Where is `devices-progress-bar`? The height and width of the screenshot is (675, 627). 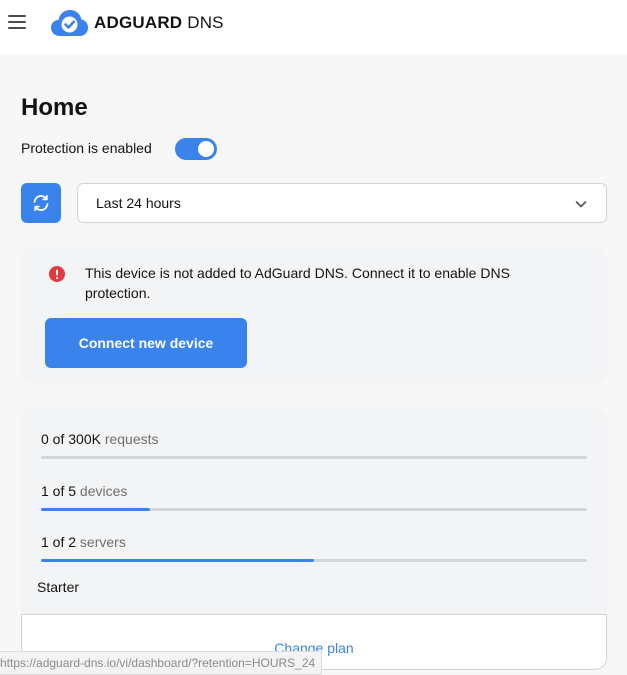
devices-progress-bar is located at coordinates (314, 509).